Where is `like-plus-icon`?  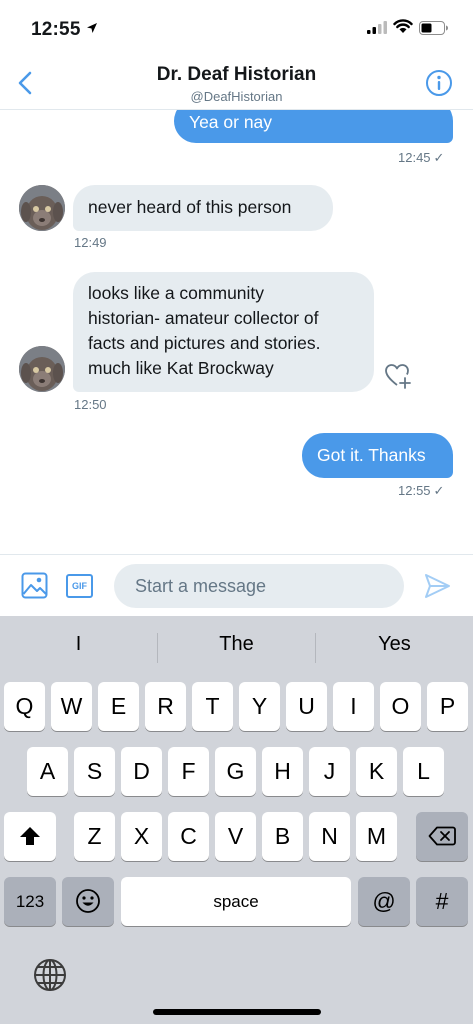
like-plus-icon is located at coordinates (398, 376).